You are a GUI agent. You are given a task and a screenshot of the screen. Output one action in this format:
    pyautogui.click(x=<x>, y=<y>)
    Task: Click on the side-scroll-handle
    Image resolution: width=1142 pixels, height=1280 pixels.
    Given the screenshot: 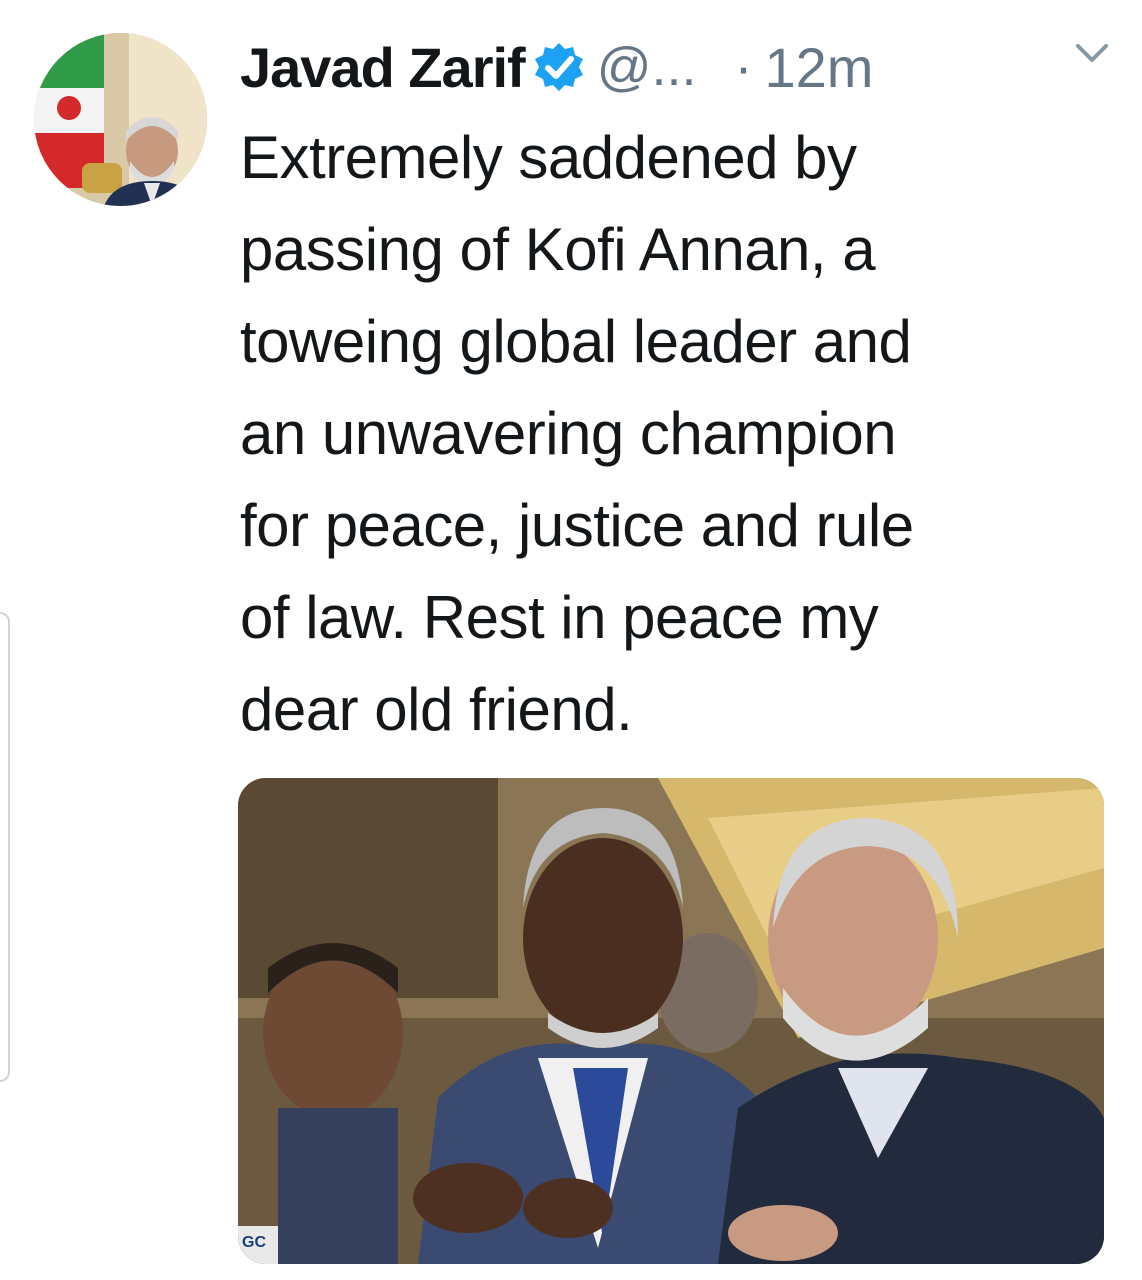 What is the action you would take?
    pyautogui.click(x=5, y=847)
    